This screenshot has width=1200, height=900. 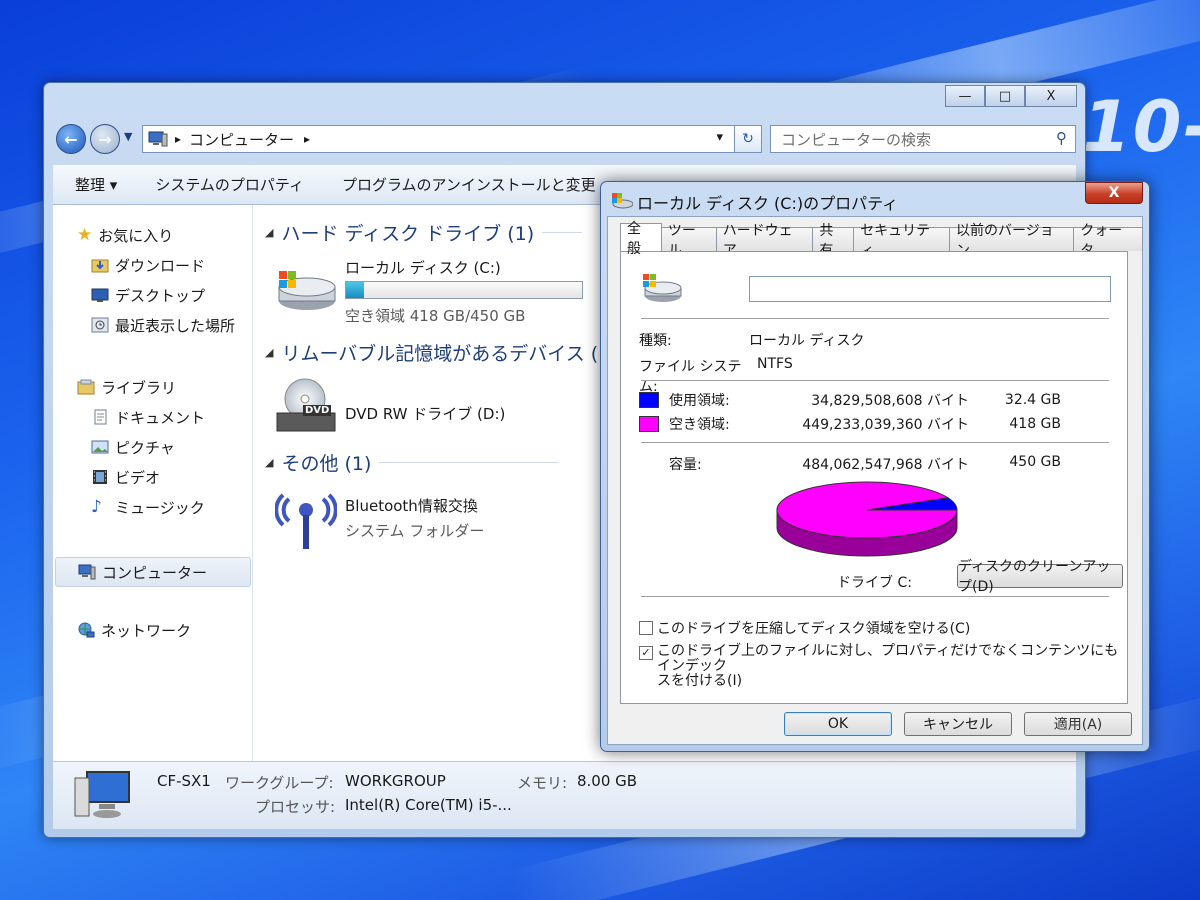 I want to click on sidebar-item-videos: ビデオ, so click(x=125, y=477).